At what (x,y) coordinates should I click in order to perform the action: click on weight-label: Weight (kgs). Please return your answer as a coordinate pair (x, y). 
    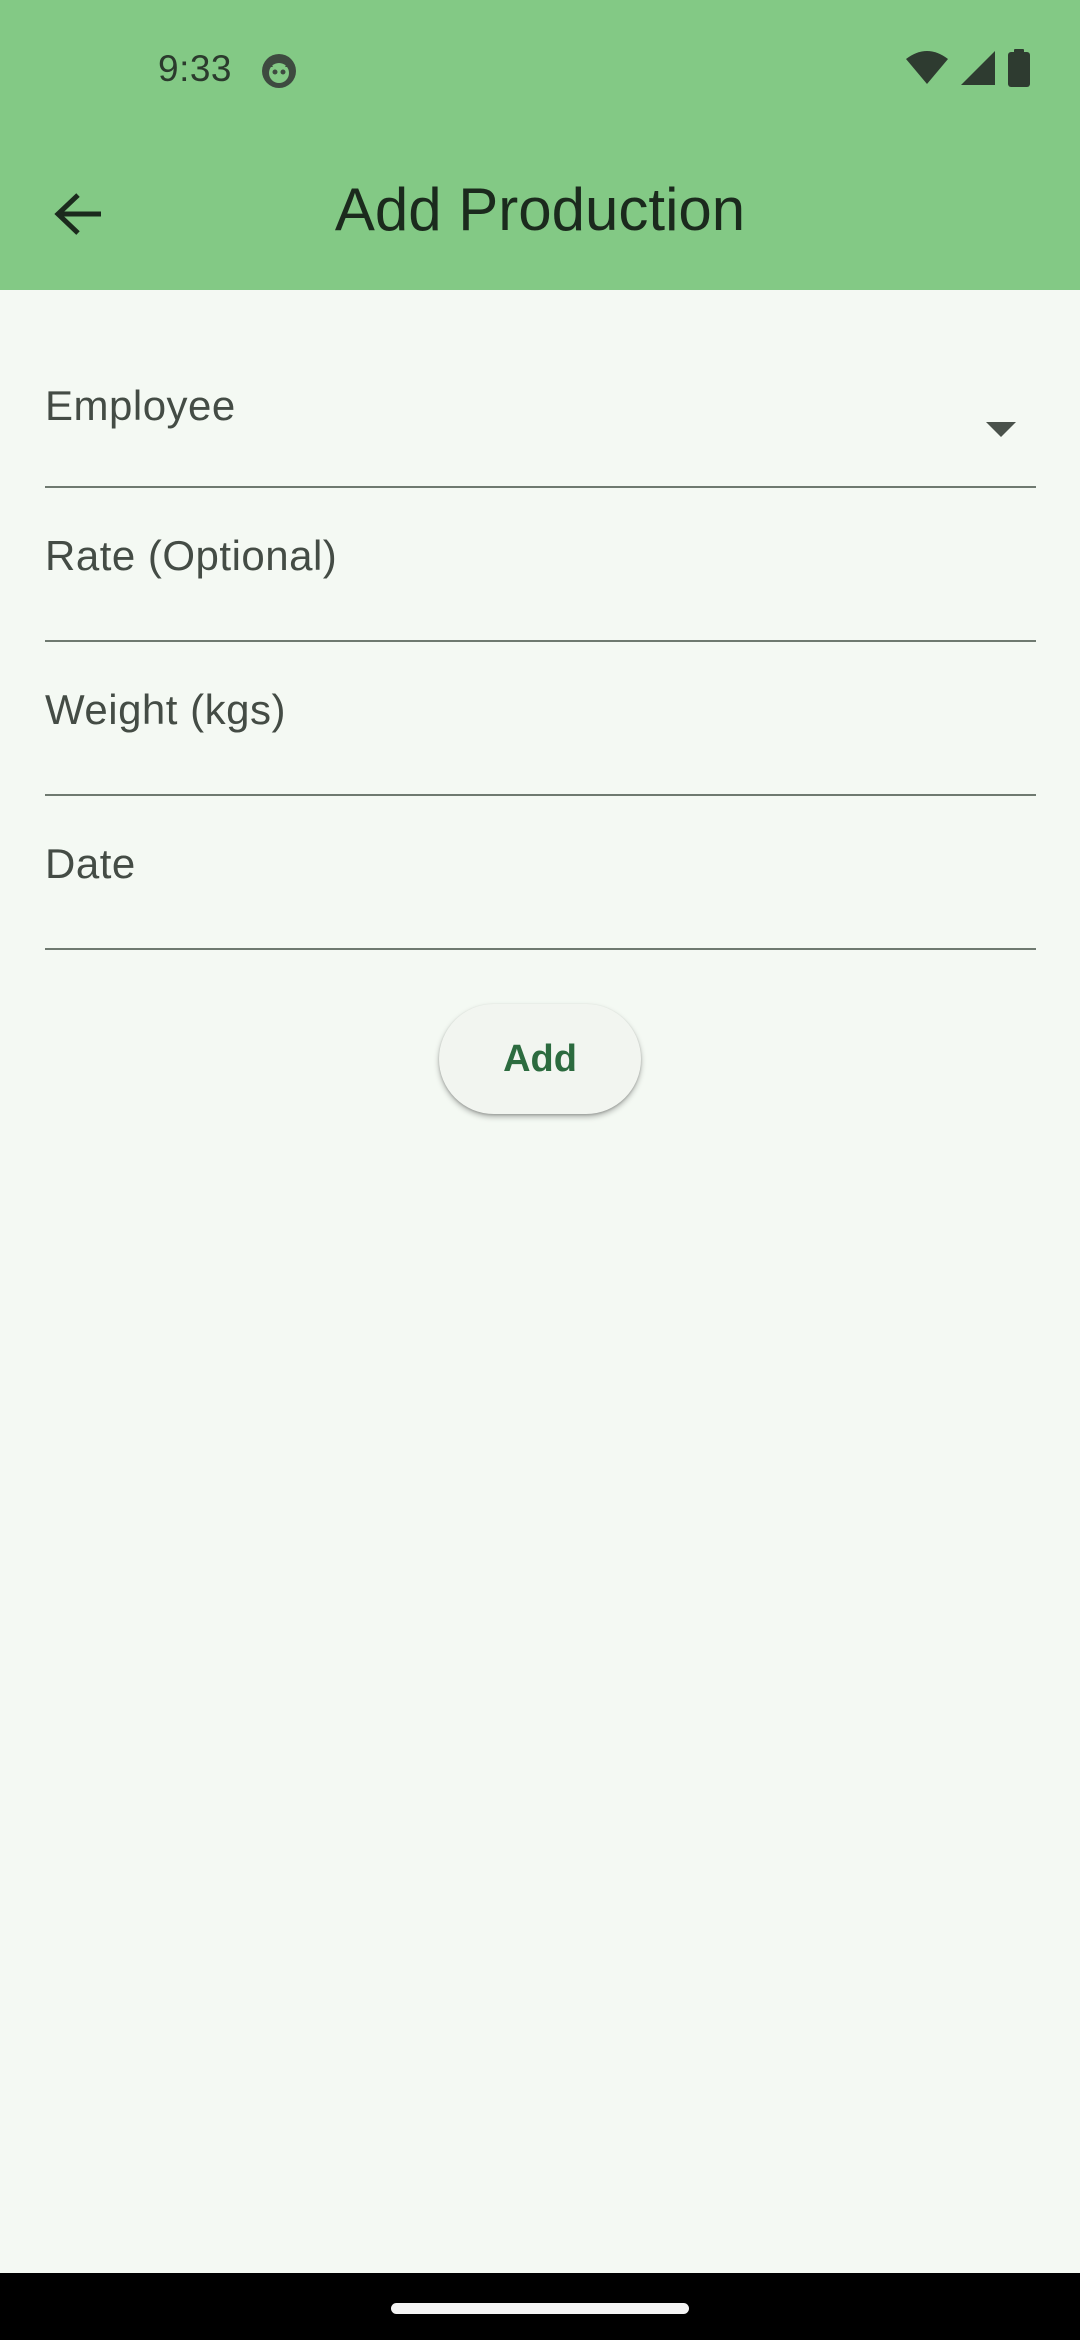
    Looking at the image, I should click on (165, 709).